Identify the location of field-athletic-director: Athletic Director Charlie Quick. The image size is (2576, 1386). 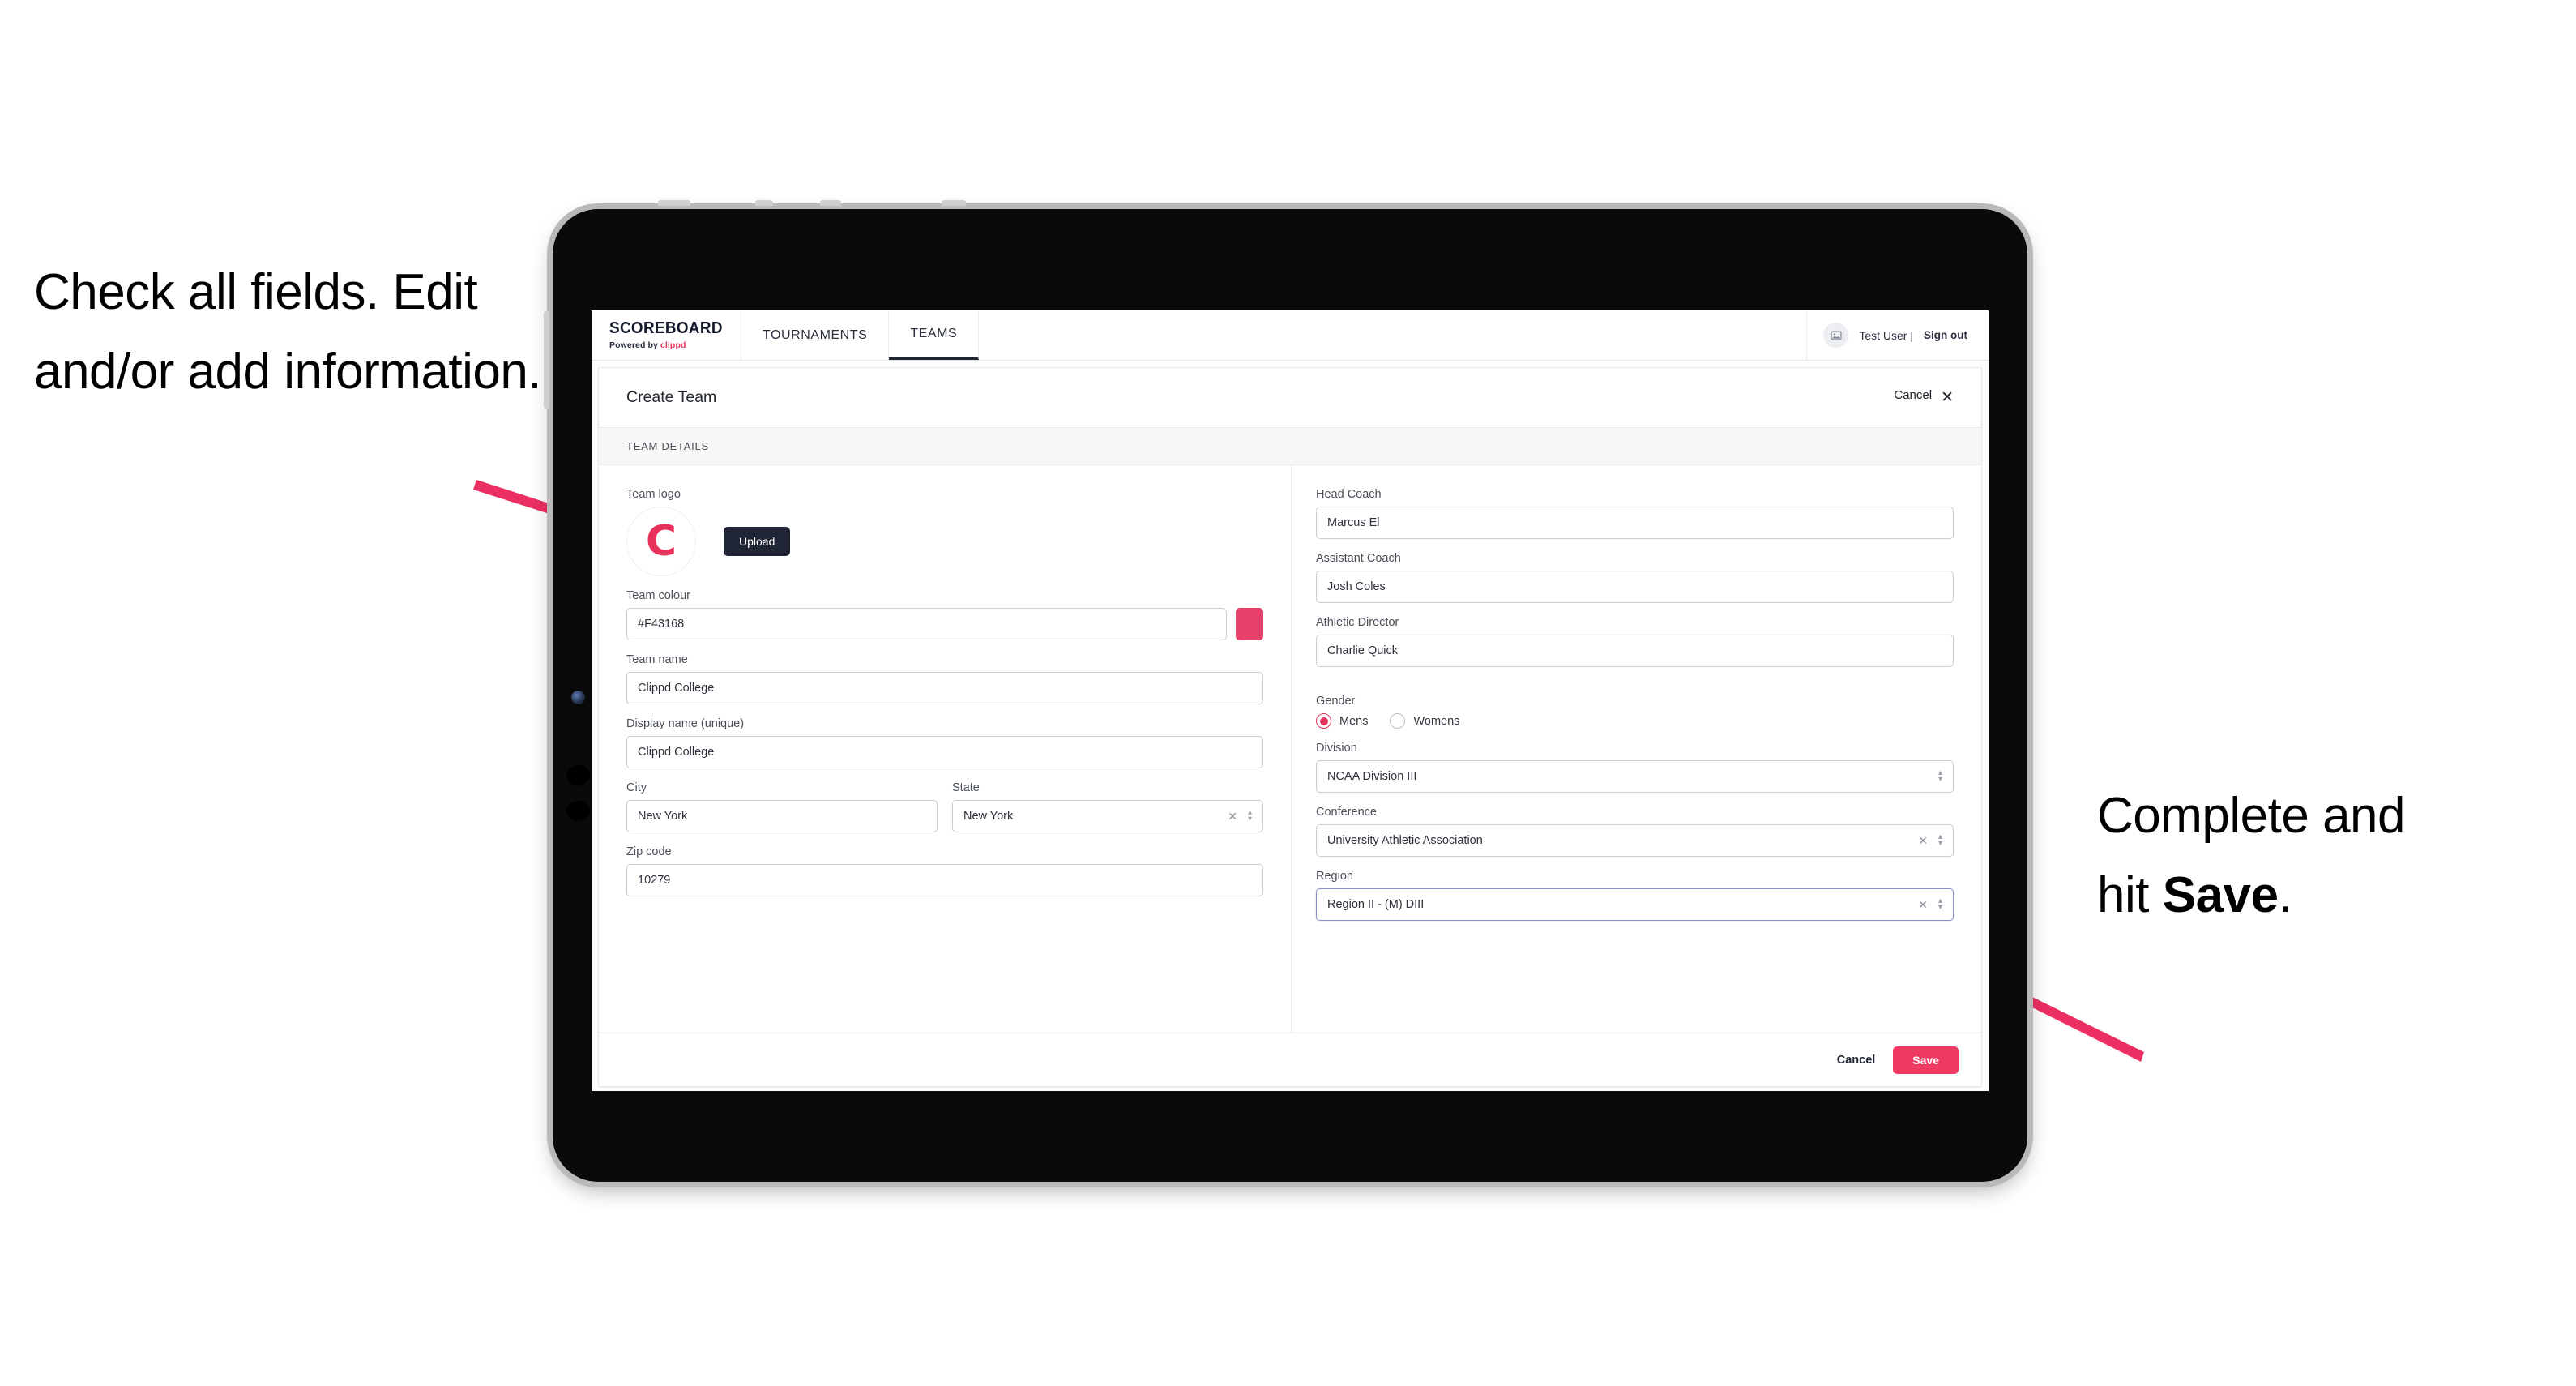
(1635, 641).